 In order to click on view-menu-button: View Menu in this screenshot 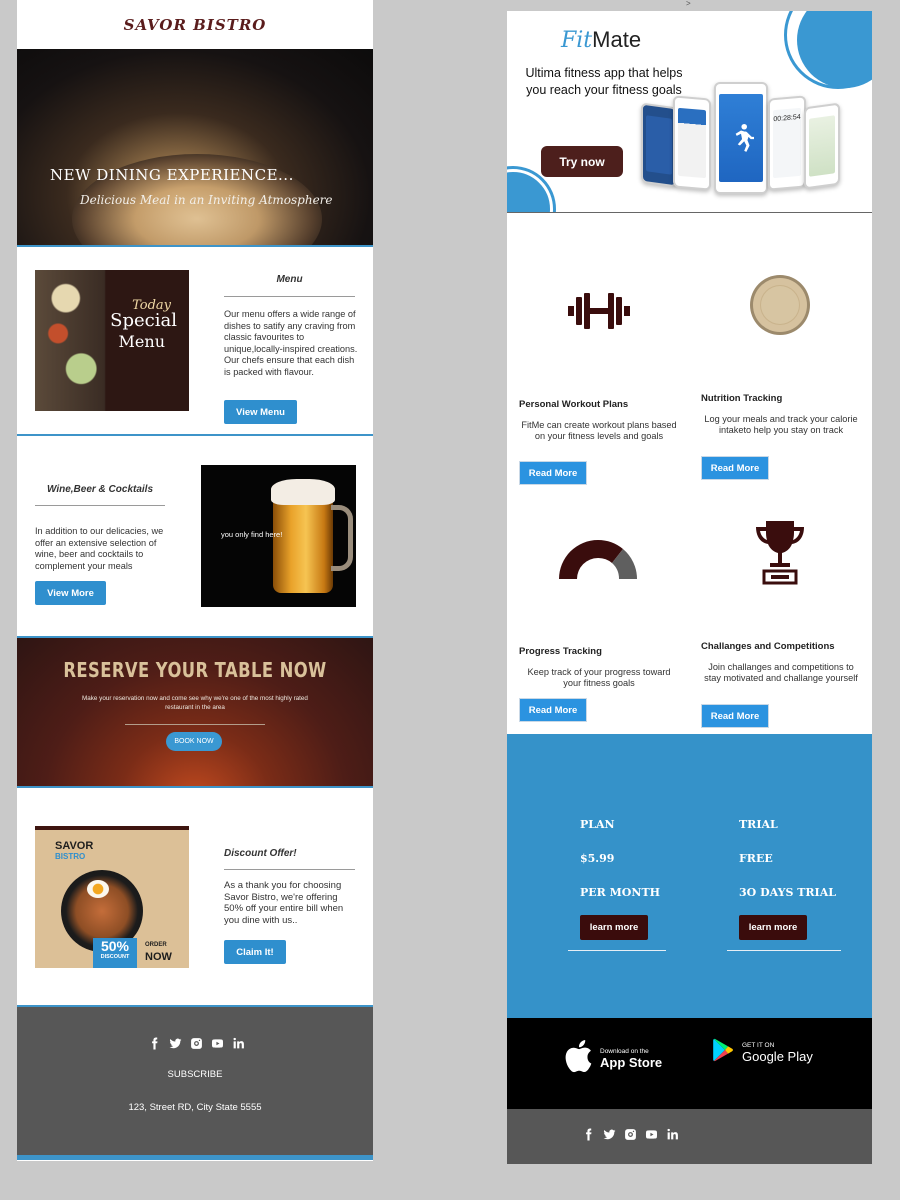, I will do `click(260, 412)`.